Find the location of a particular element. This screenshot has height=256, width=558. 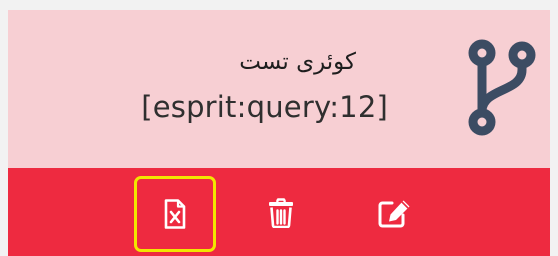

edit-icon is located at coordinates (394, 214).